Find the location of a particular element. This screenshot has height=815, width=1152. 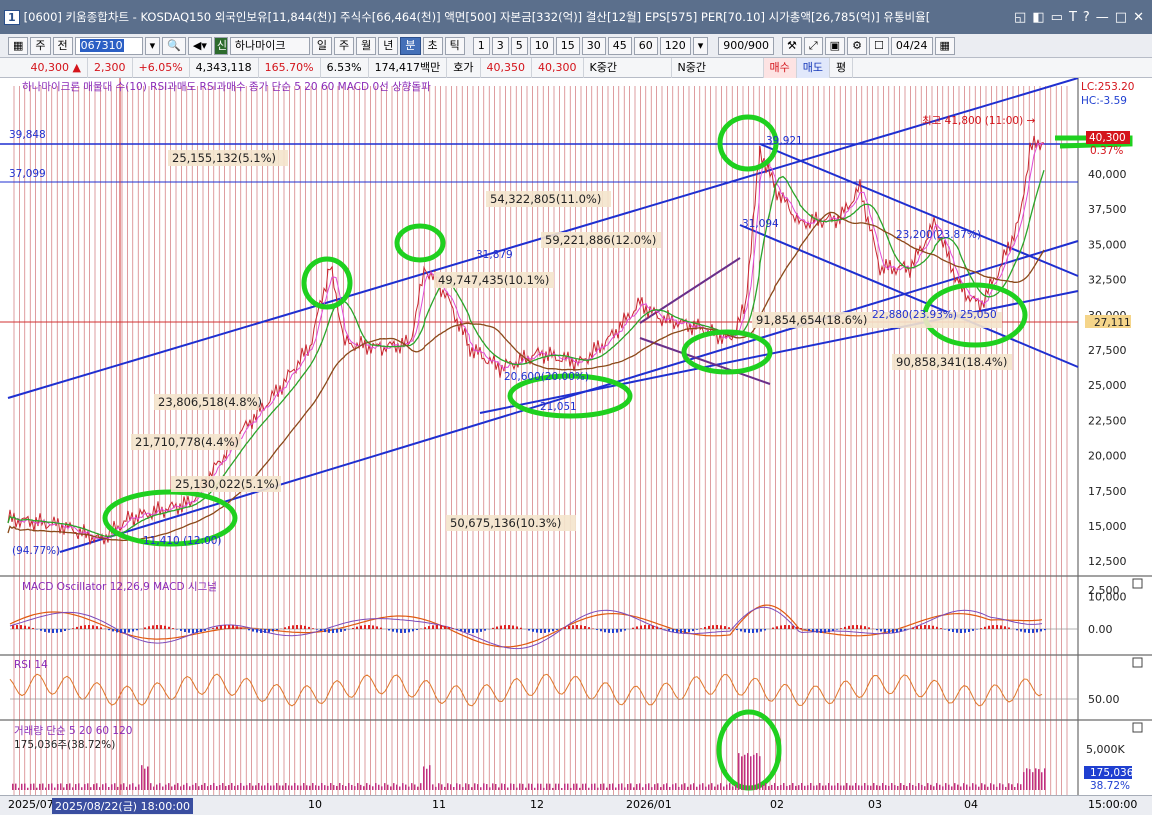

volume-profile-label: 50,675,136(10.3%) is located at coordinates (505, 523).